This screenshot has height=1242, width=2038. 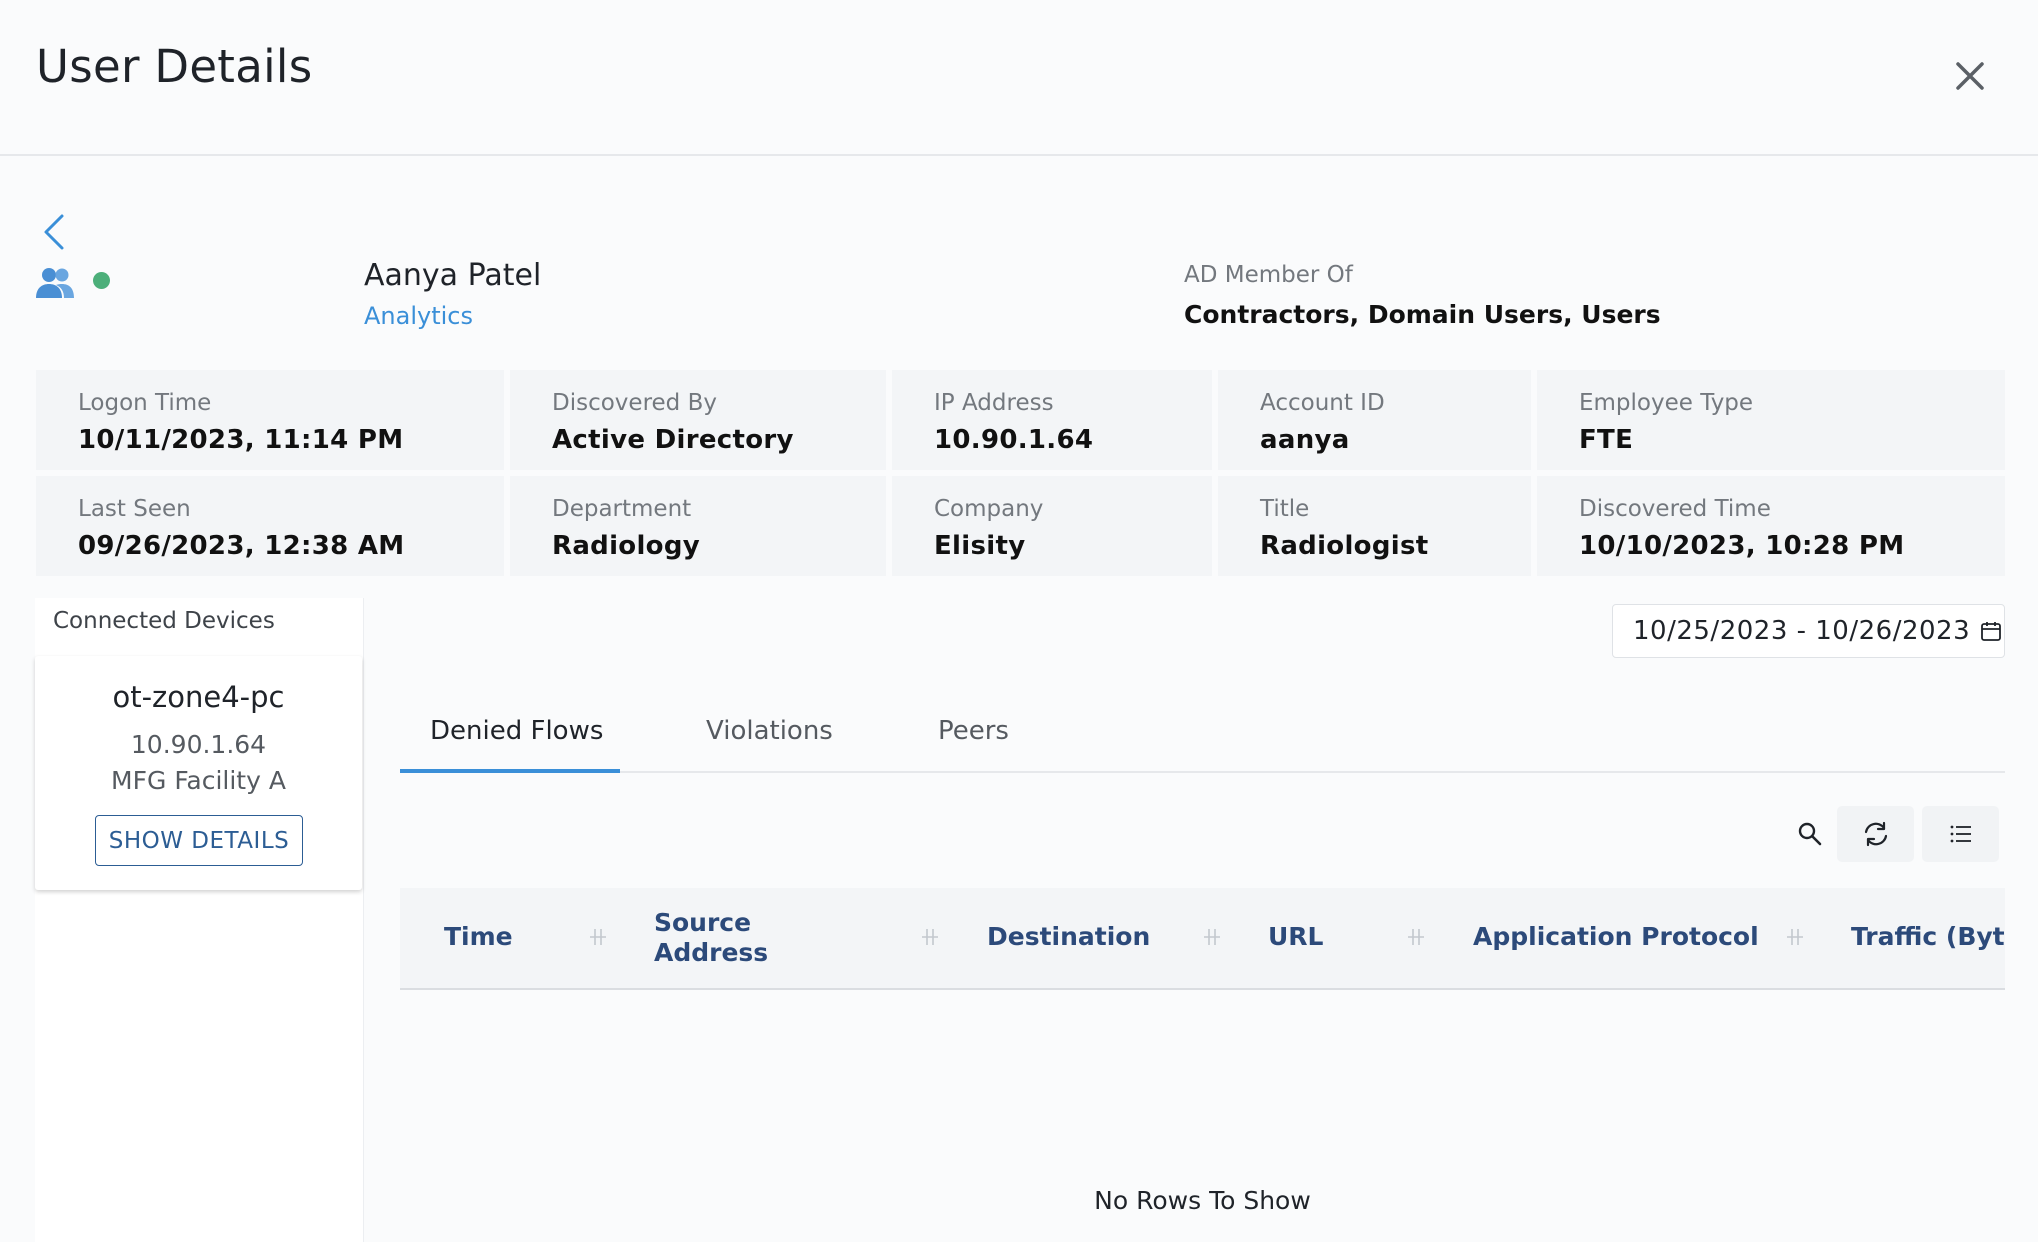 I want to click on date-range-picker: 10/25/2023 - 10/26/2023, so click(x=1808, y=631).